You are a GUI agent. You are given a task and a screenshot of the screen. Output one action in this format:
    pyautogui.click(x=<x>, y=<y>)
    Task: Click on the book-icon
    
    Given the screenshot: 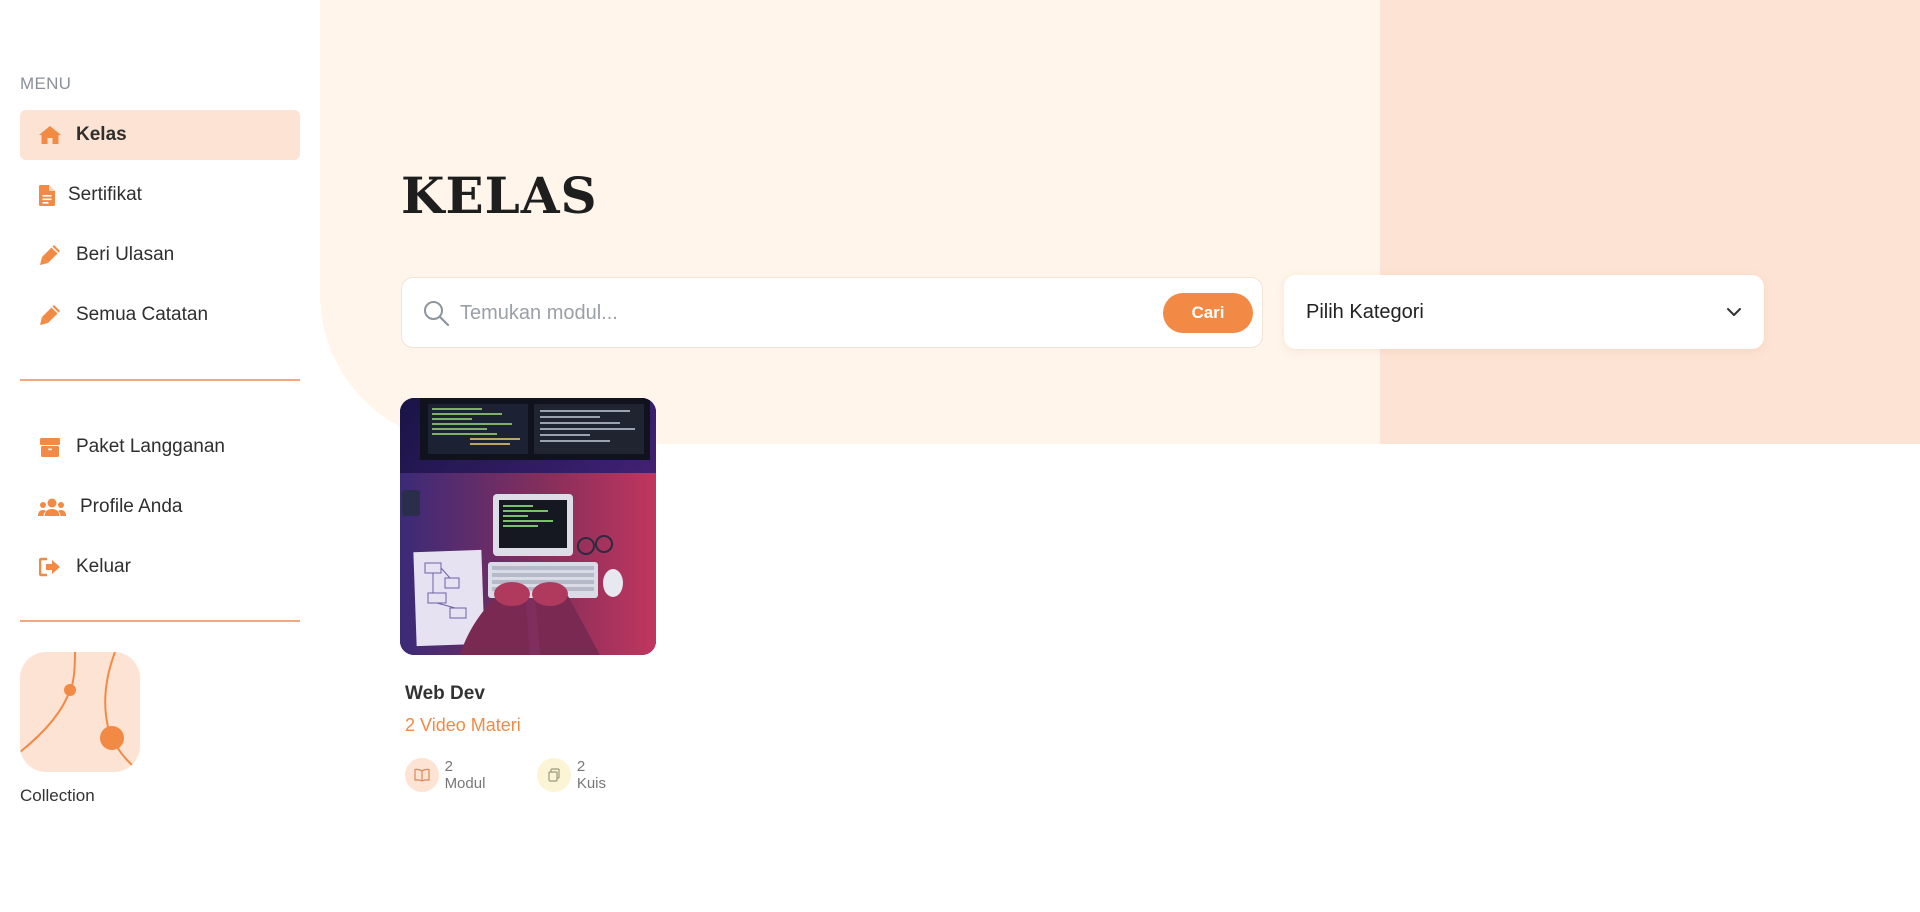 What is the action you would take?
    pyautogui.click(x=422, y=775)
    